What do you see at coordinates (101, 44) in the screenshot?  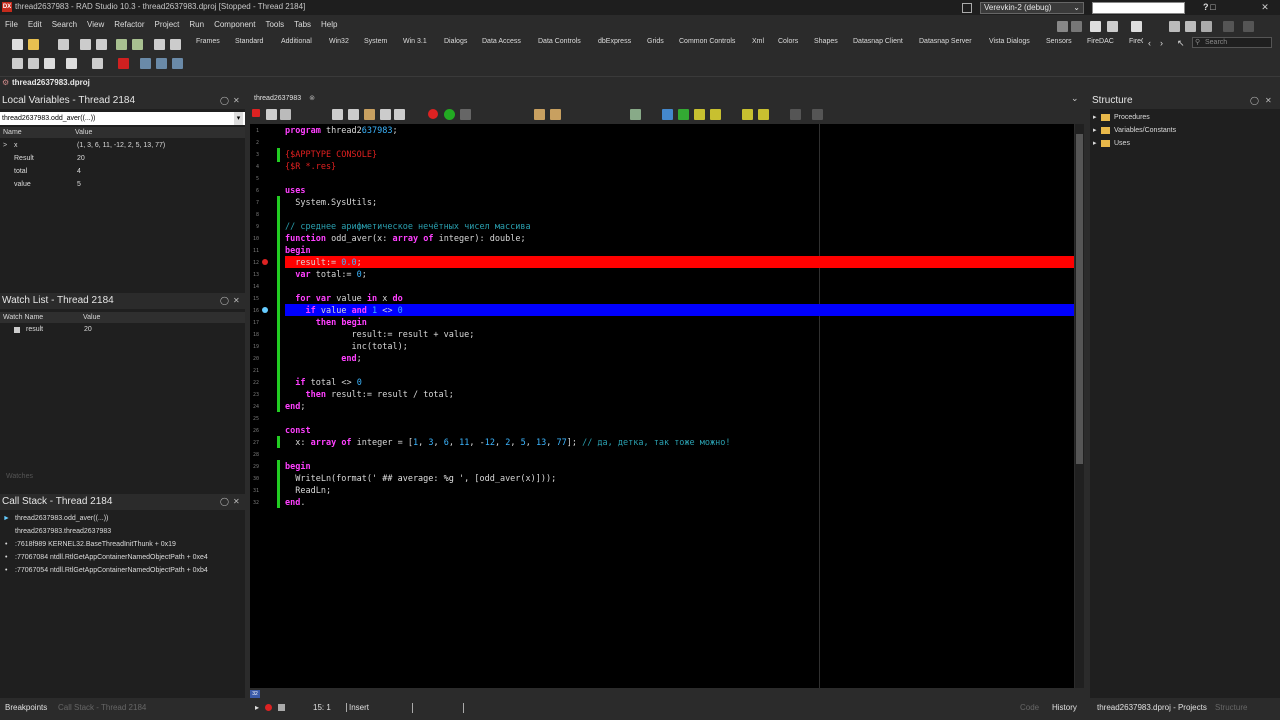 I see `close-file-icon` at bounding box center [101, 44].